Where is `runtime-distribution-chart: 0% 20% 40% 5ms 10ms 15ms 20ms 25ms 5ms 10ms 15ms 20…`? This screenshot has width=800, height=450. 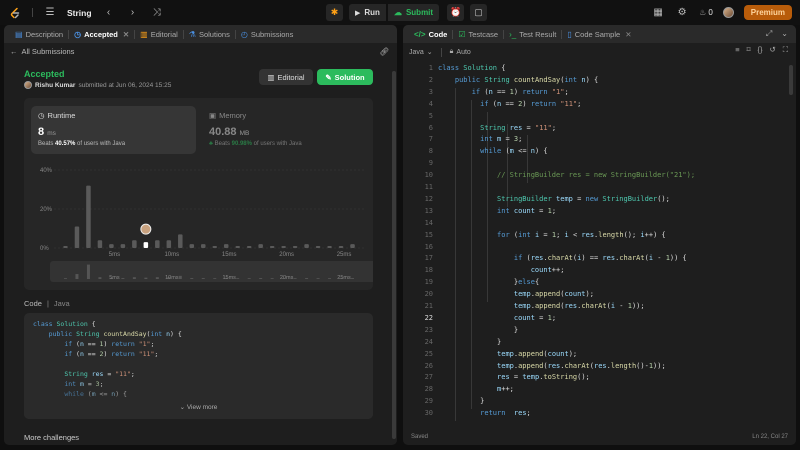
runtime-distribution-chart: 0% 20% 40% 5ms 10ms 15ms 20ms 25ms 5ms 10ms 15ms 20… is located at coordinates (198, 223).